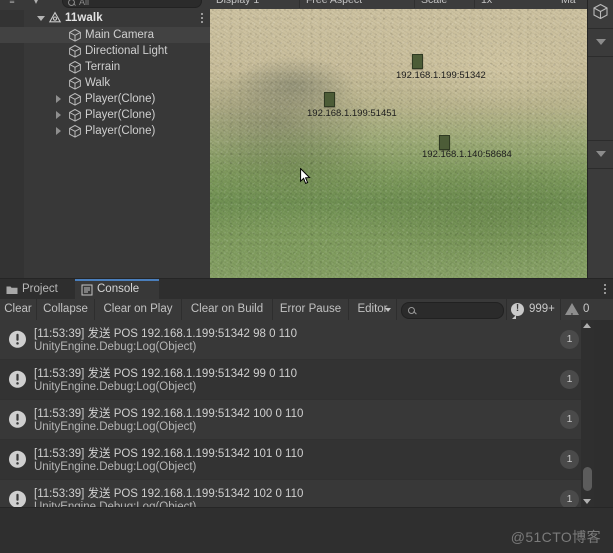  What do you see at coordinates (12, 4) in the screenshot?
I see `hierarchy-create-button: ≡` at bounding box center [12, 4].